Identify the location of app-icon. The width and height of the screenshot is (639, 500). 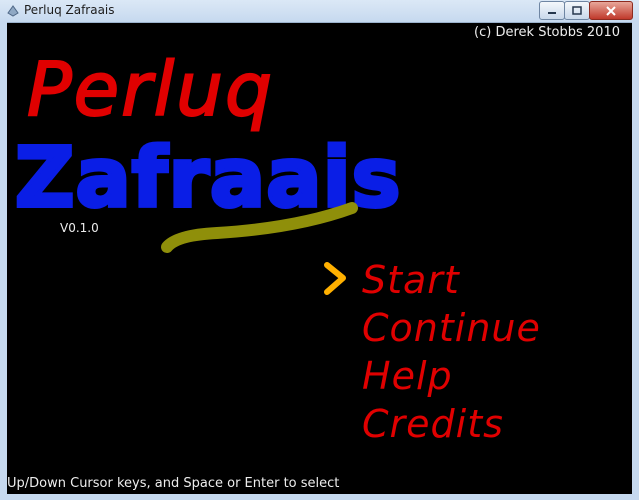
(13, 11).